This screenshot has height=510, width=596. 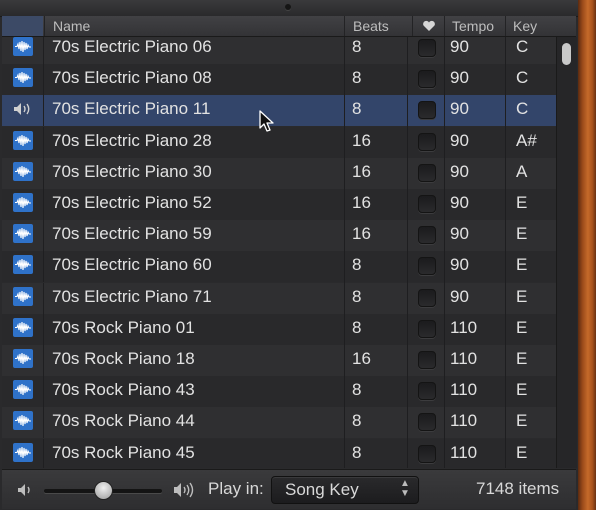 I want to click on row-name: 70s Rock Piano 44, so click(x=123, y=421).